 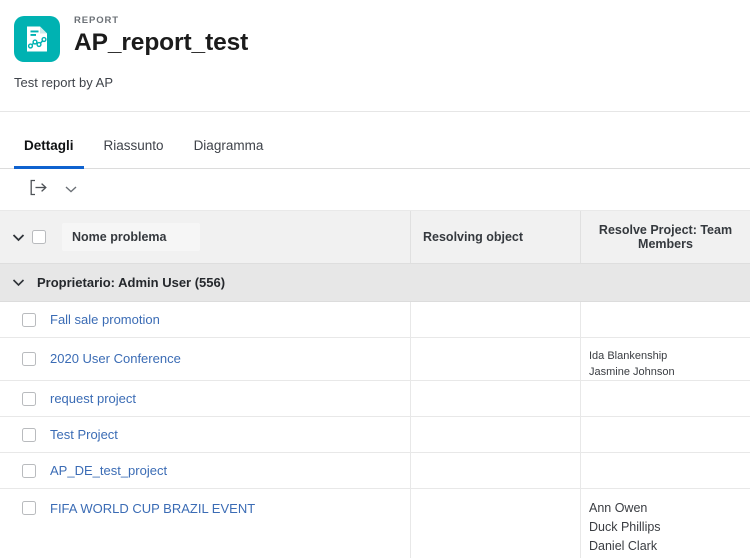 What do you see at coordinates (632, 371) in the screenshot?
I see `team-member-name: Jasmine Johnson` at bounding box center [632, 371].